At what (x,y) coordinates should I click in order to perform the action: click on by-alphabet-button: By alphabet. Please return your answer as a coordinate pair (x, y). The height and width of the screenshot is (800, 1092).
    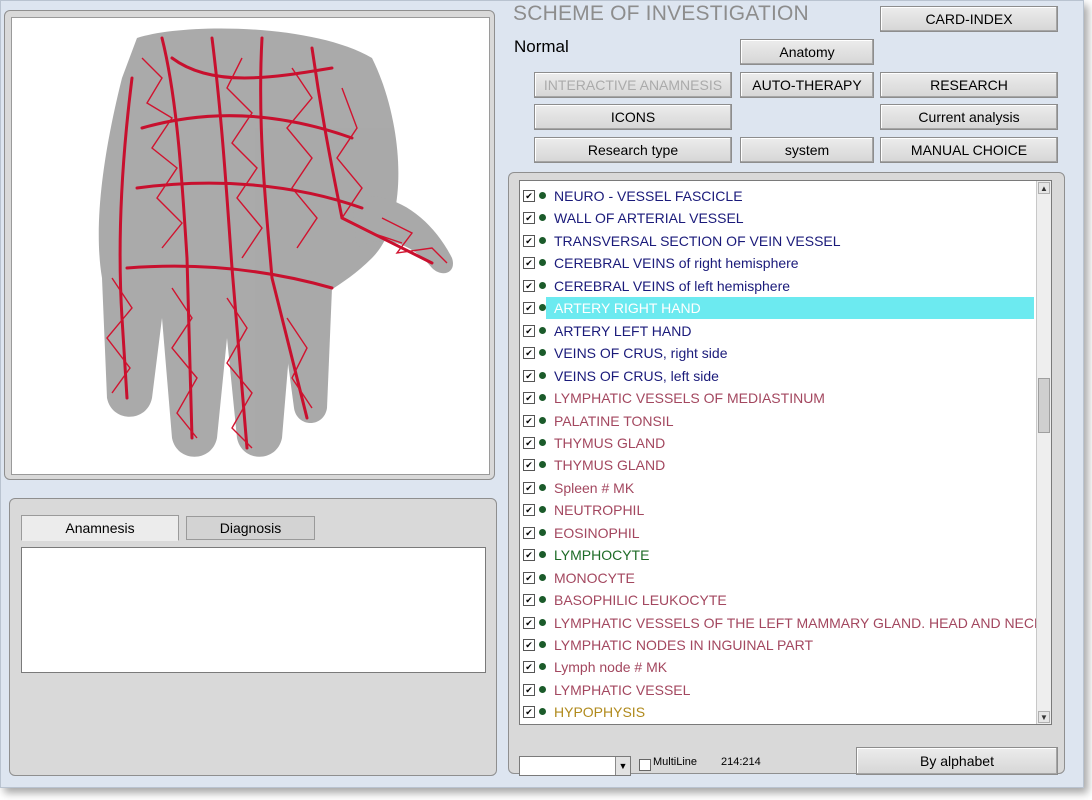
    Looking at the image, I should click on (957, 761).